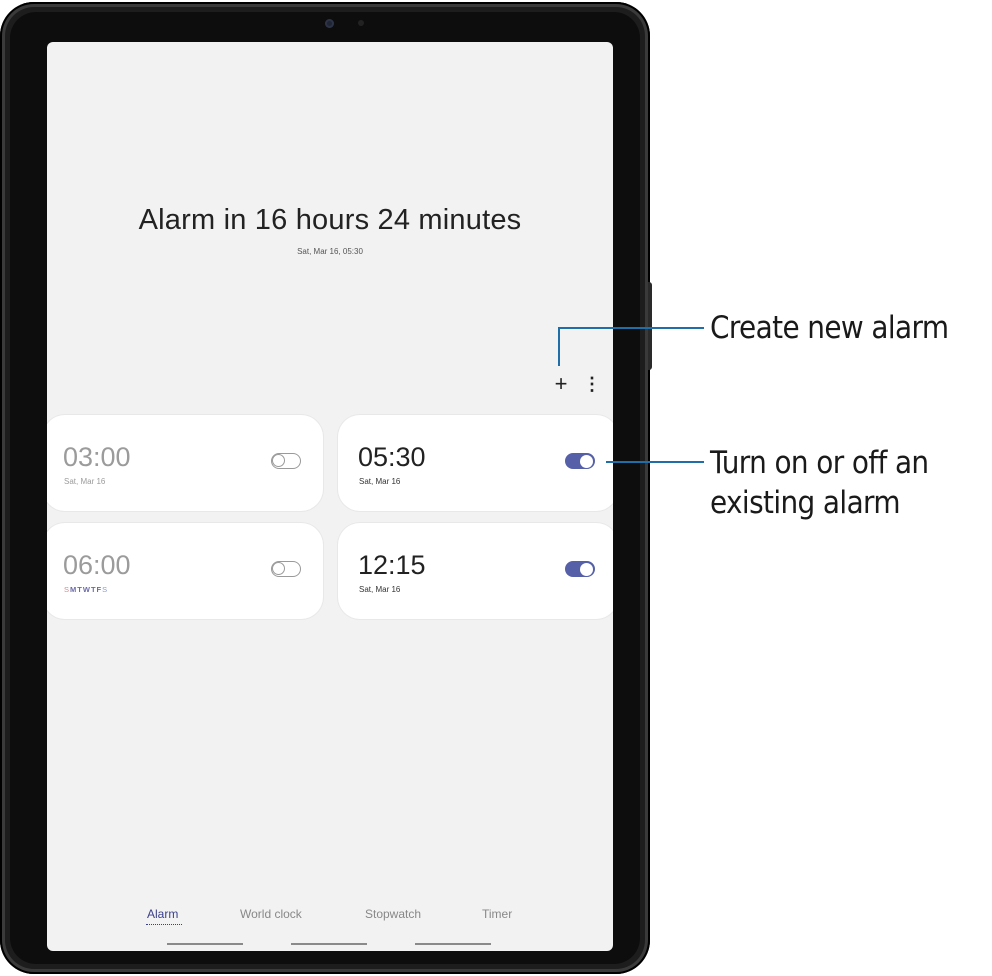 The image size is (992, 976). I want to click on alarm-card: 03:00 Sat, Mar 16, so click(185, 463).